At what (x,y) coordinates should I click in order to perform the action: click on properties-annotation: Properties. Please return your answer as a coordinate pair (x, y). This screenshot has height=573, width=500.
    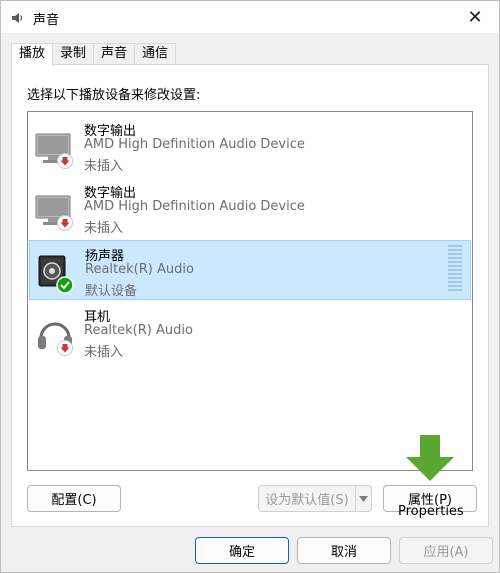
    Looking at the image, I should click on (431, 511).